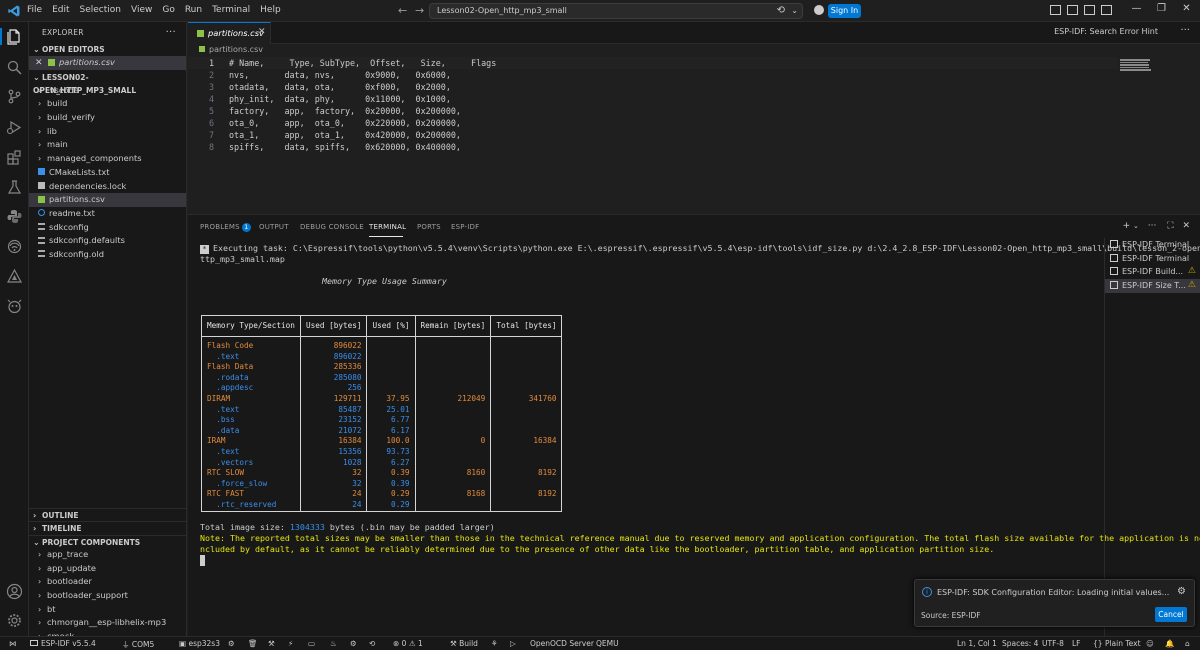 The height and width of the screenshot is (650, 1200). I want to click on copilot-status-icon: ☺, so click(1150, 643).